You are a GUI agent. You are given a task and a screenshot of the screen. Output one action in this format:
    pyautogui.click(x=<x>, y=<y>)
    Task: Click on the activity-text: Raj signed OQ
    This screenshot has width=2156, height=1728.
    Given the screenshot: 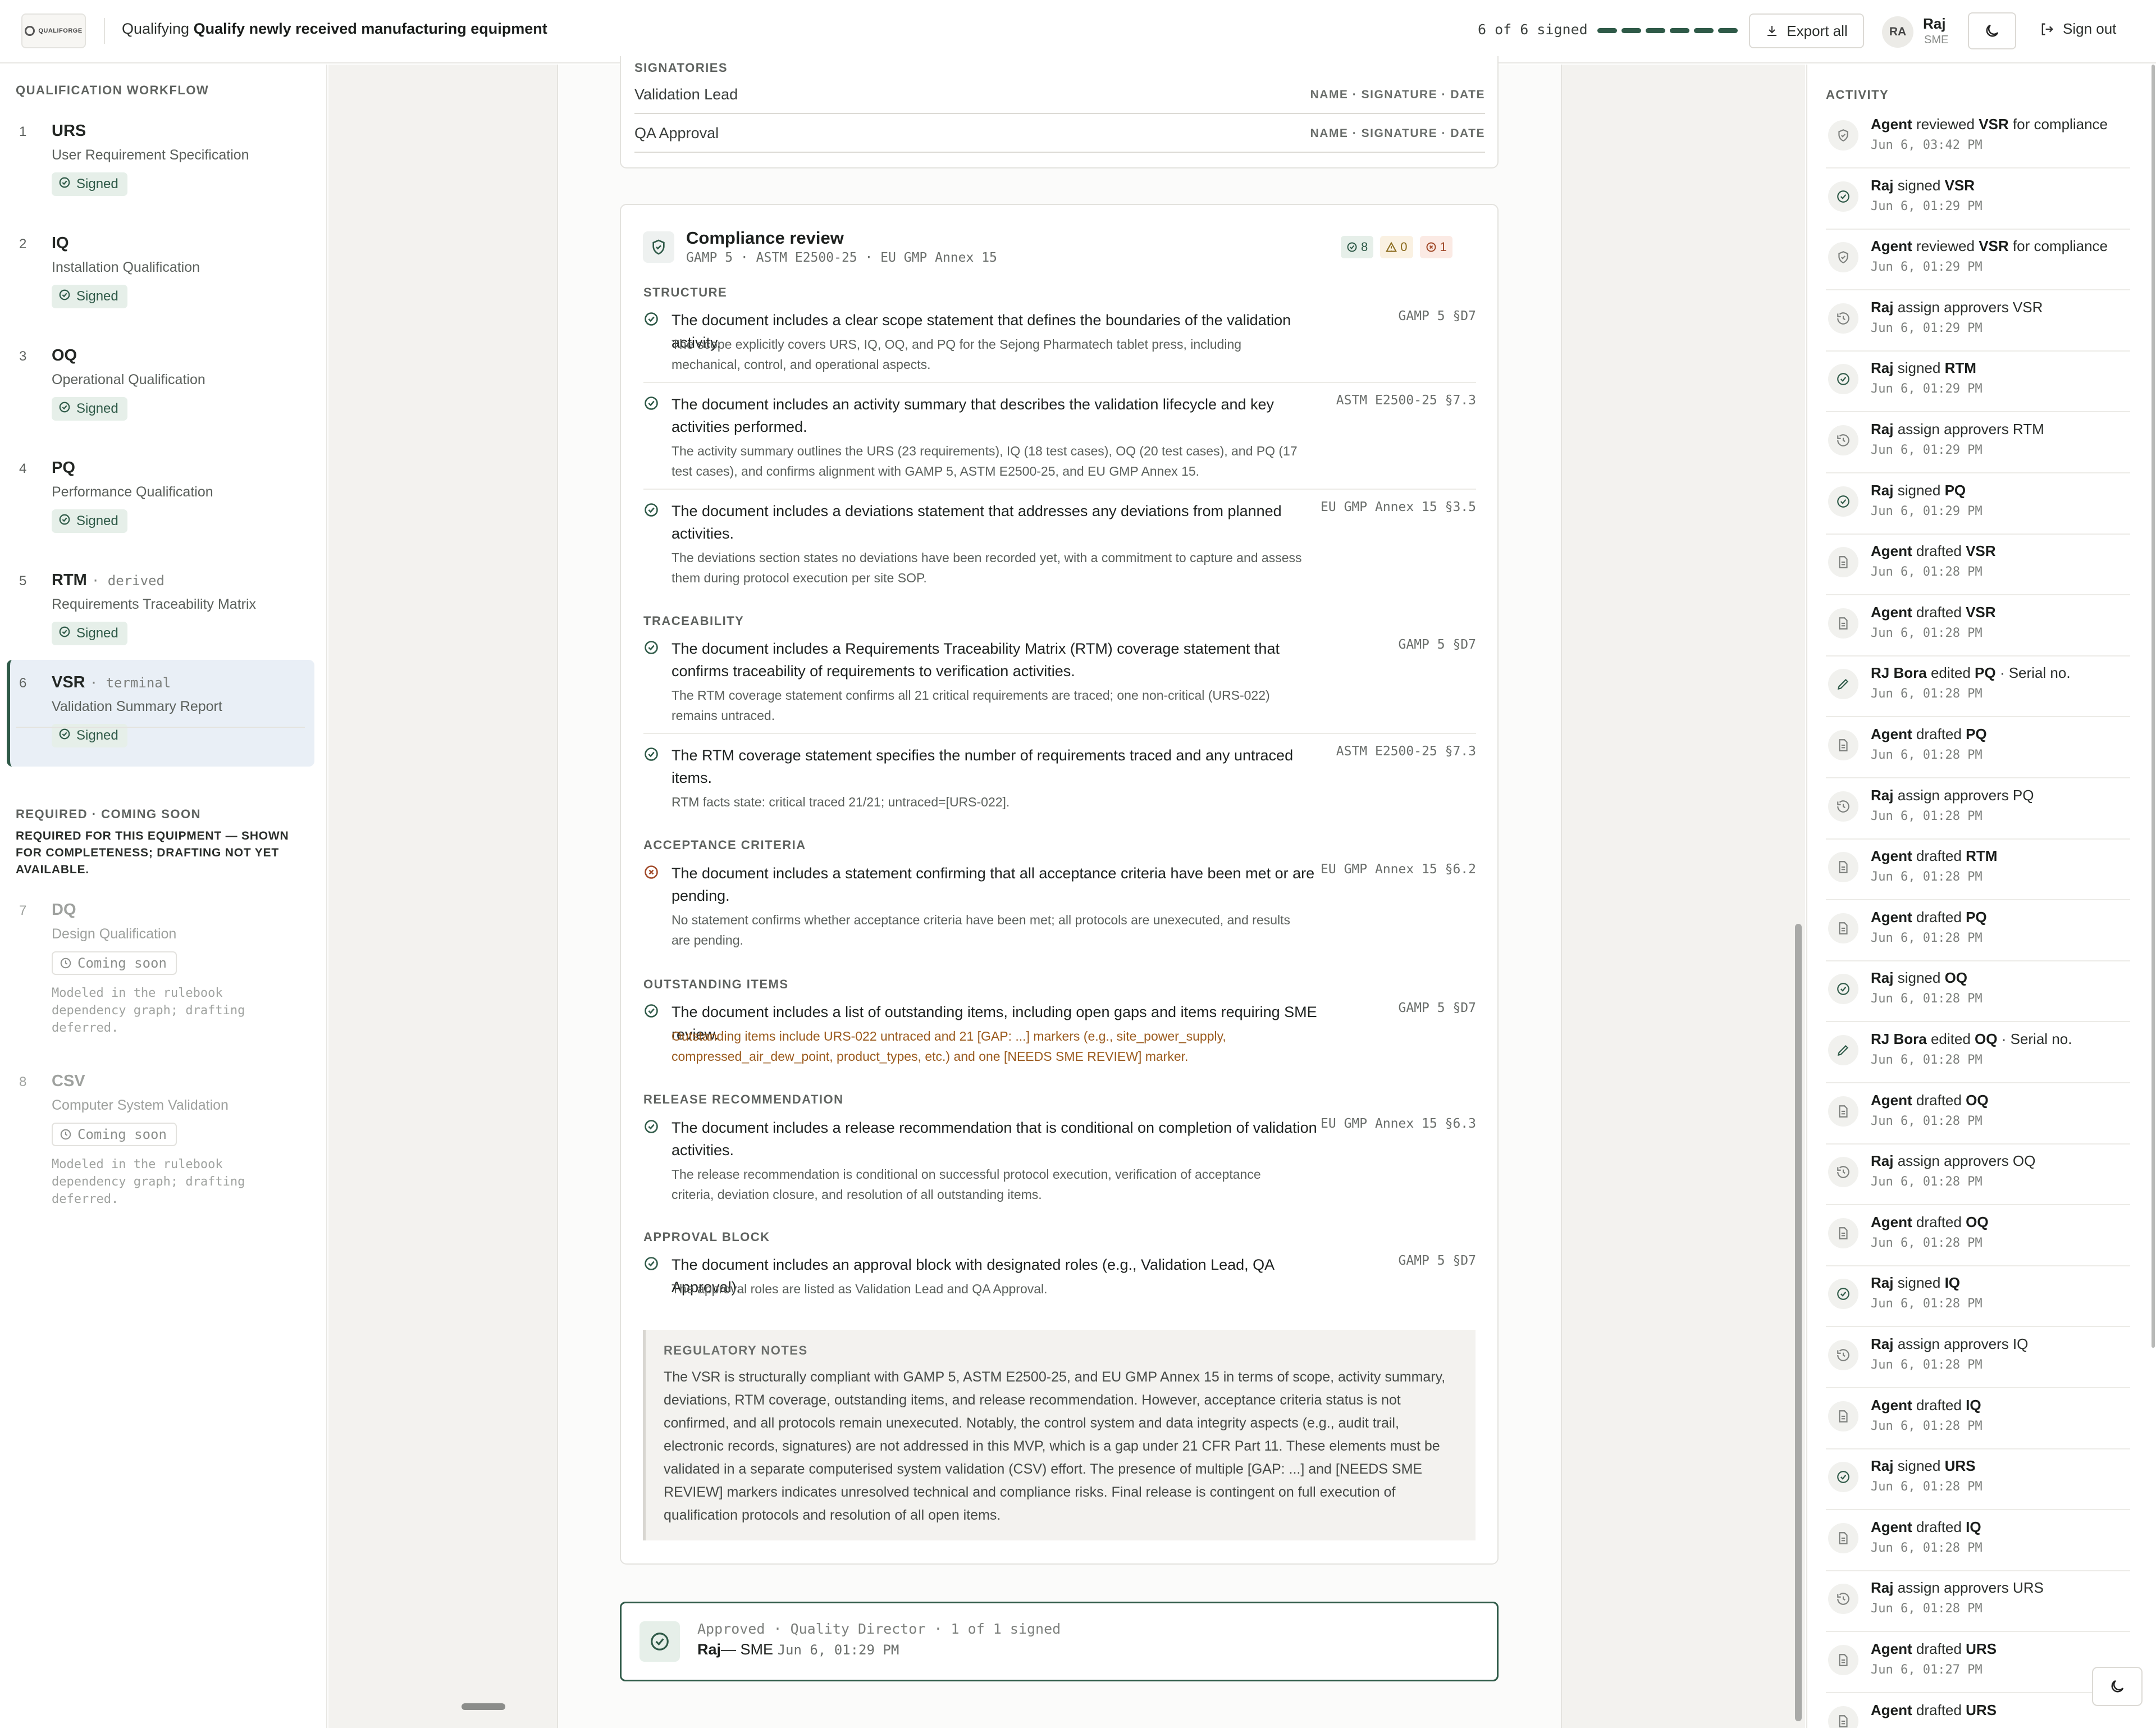 What is the action you would take?
    pyautogui.click(x=1919, y=978)
    